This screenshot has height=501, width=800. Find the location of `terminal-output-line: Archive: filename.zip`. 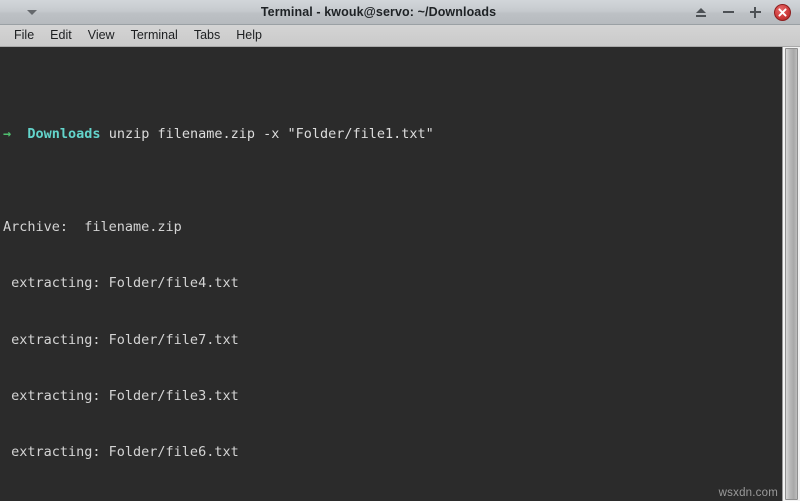

terminal-output-line: Archive: filename.zip is located at coordinates (92, 227).